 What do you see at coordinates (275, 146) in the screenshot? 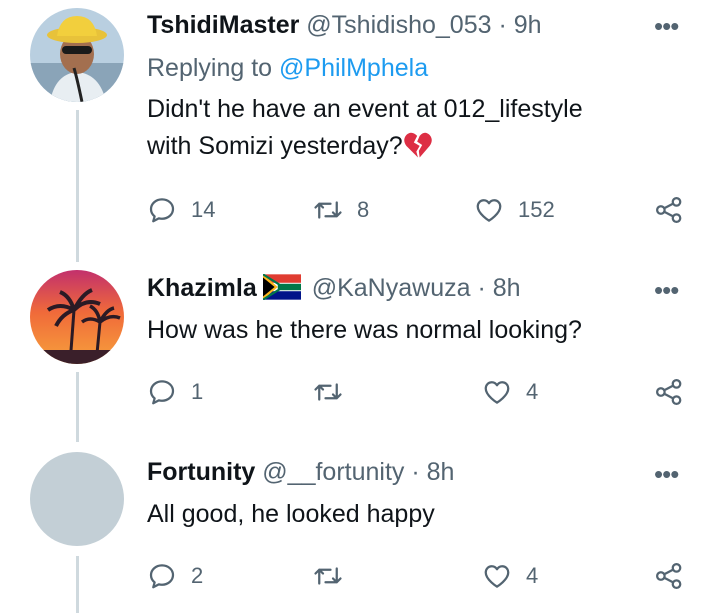
I see `tweet-text-line: with Somizi yesterday?` at bounding box center [275, 146].